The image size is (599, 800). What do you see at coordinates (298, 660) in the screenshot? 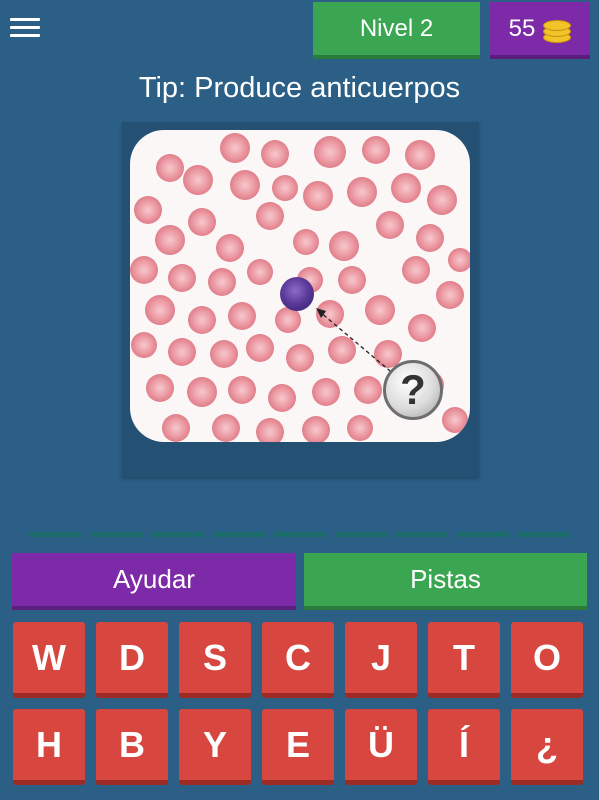
I see `letter-key: C` at bounding box center [298, 660].